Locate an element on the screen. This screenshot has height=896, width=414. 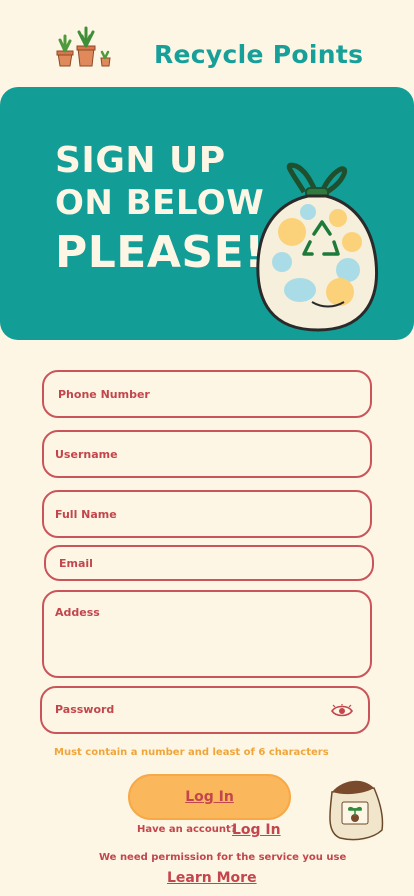
full-name-field is located at coordinates (207, 514).